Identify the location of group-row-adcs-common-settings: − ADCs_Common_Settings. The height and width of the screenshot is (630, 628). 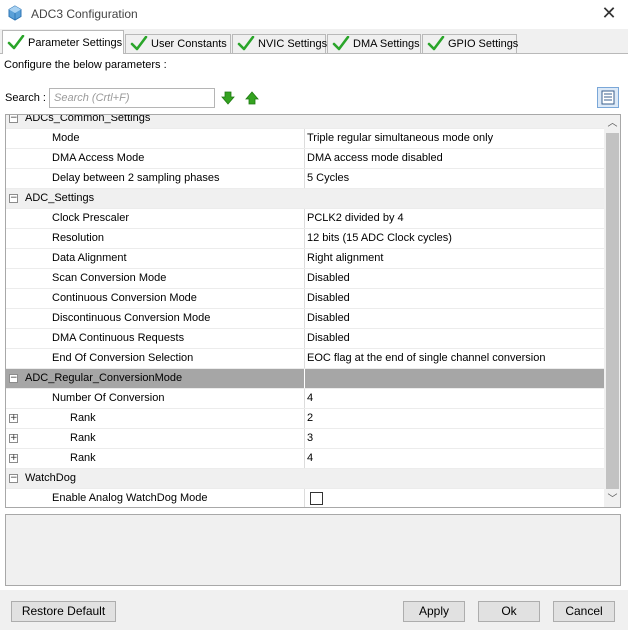
(305, 121).